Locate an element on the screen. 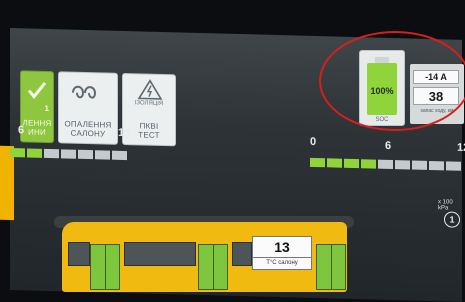 Image resolution: width=465 pixels, height=302 pixels. tile-number: 1 is located at coordinates (46, 108).